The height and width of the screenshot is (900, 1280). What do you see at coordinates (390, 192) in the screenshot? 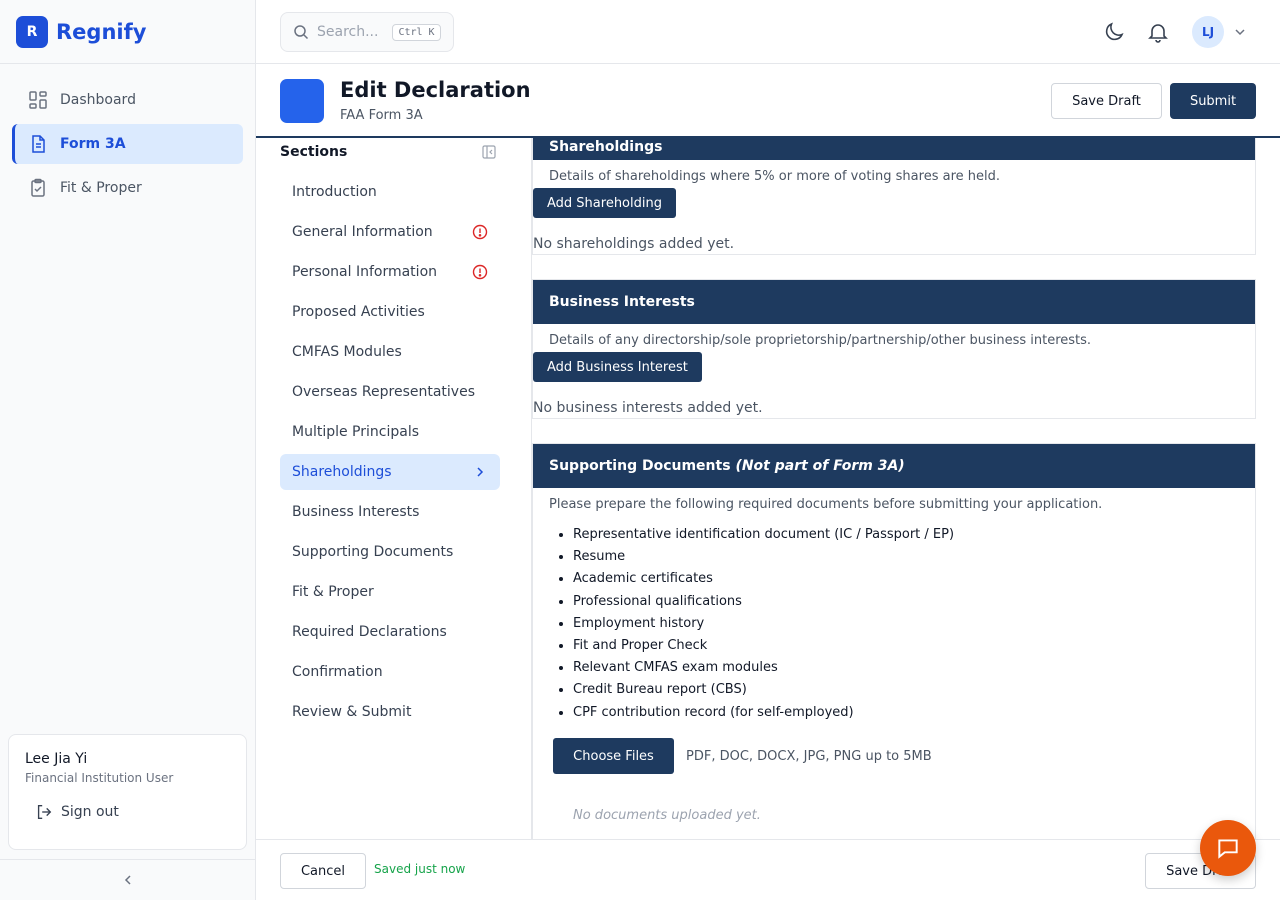
I see `section-item-introduction: Introduction` at bounding box center [390, 192].